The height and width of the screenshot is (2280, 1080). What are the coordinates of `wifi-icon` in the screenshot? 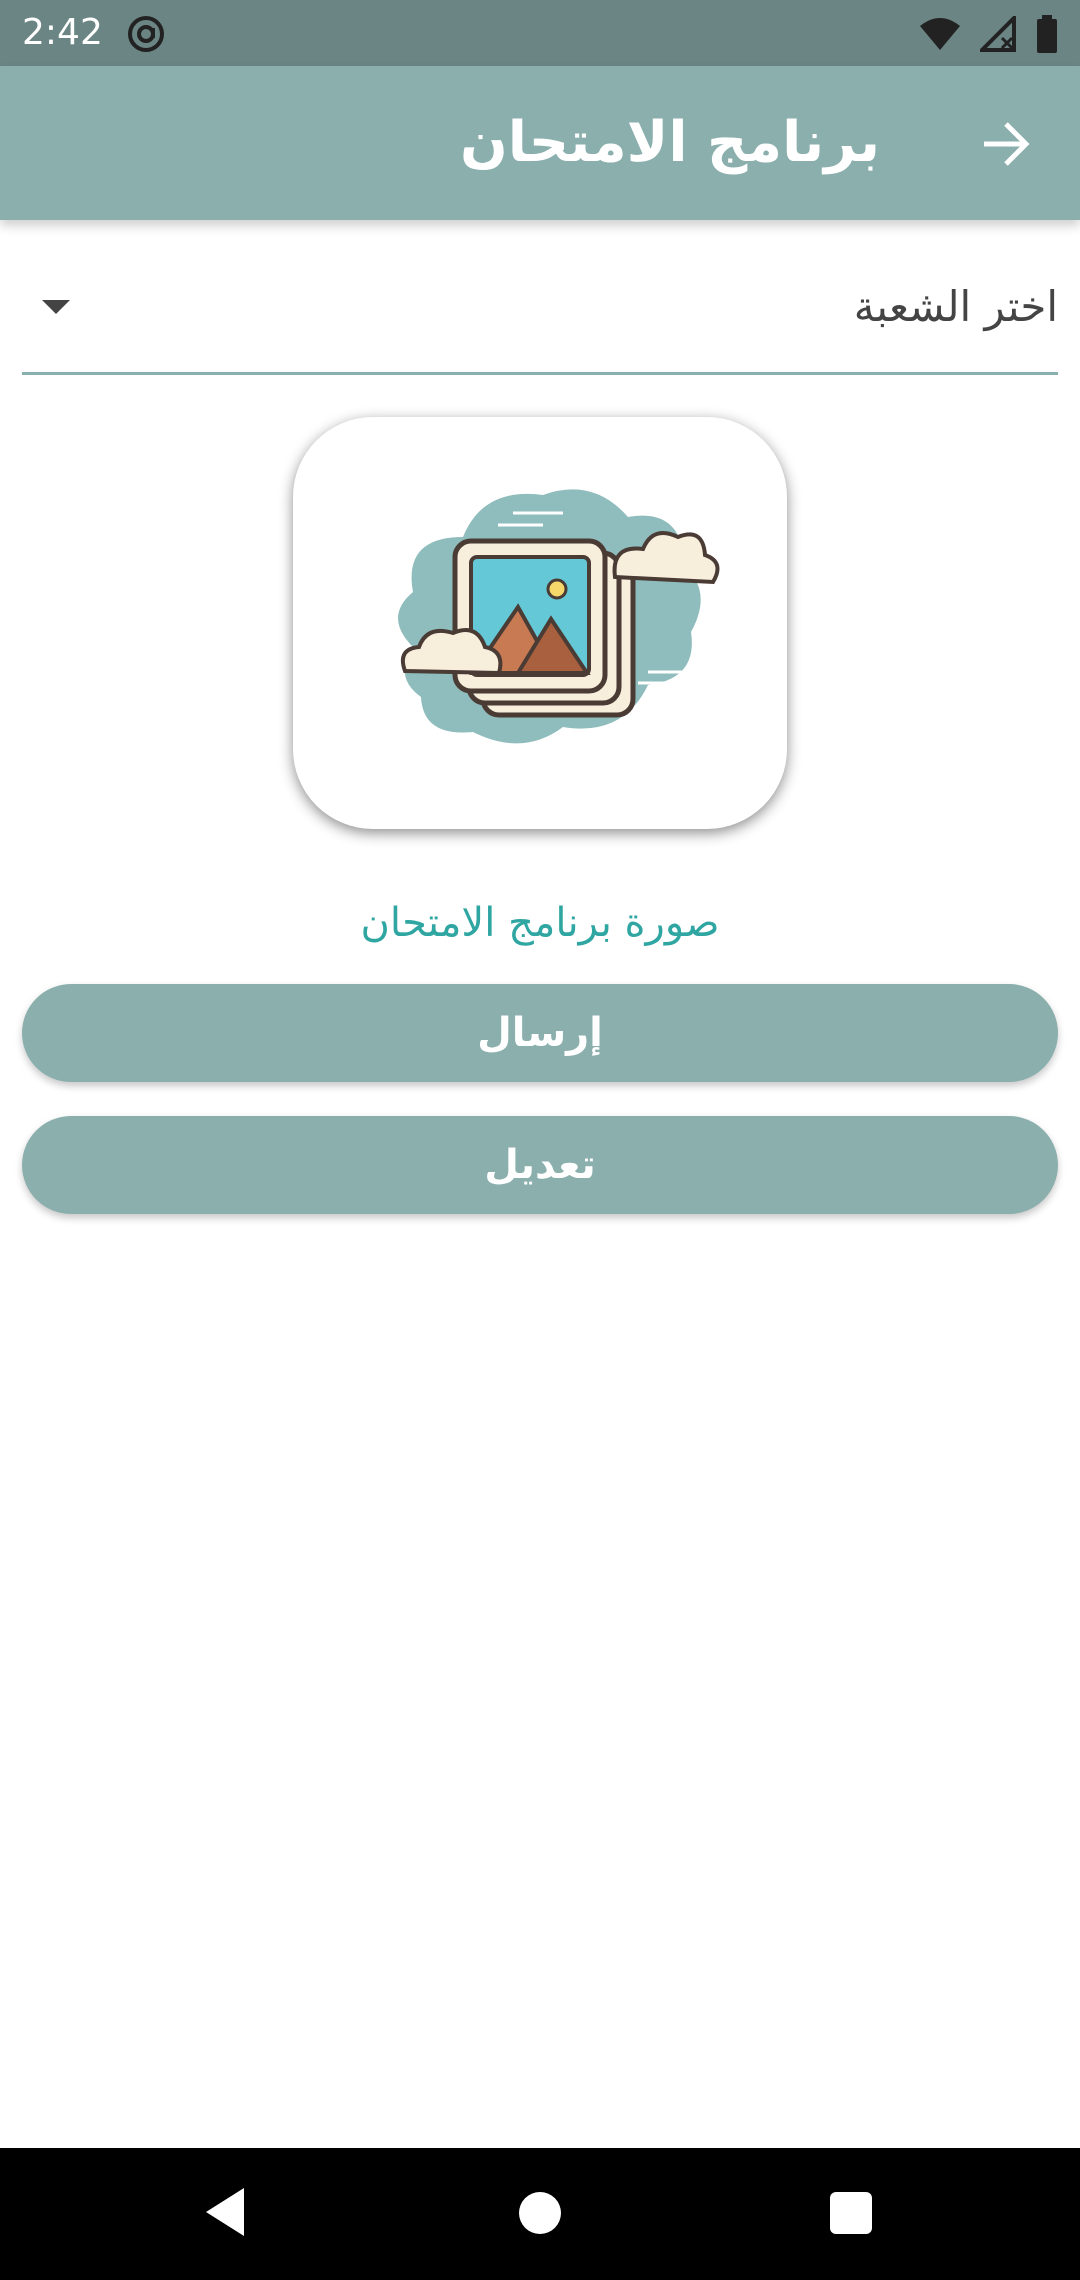 It's located at (940, 34).